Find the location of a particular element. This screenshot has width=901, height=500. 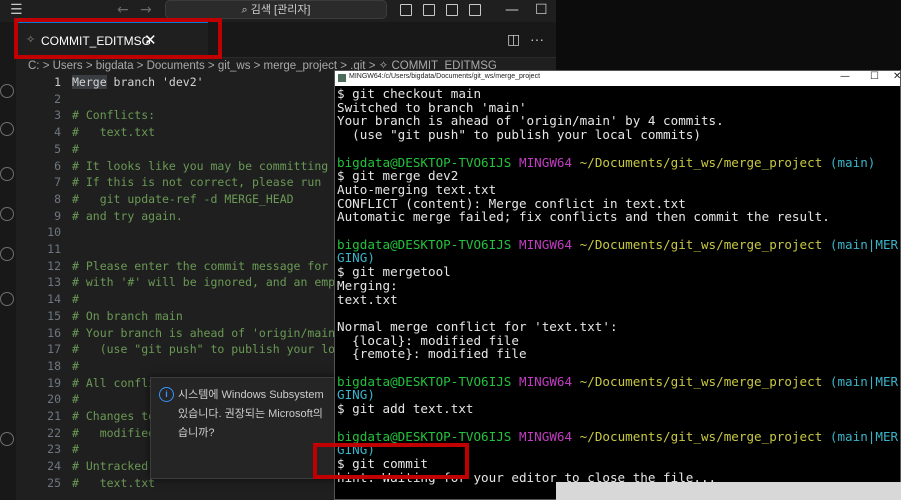

background-image is located at coordinates (728, 491).